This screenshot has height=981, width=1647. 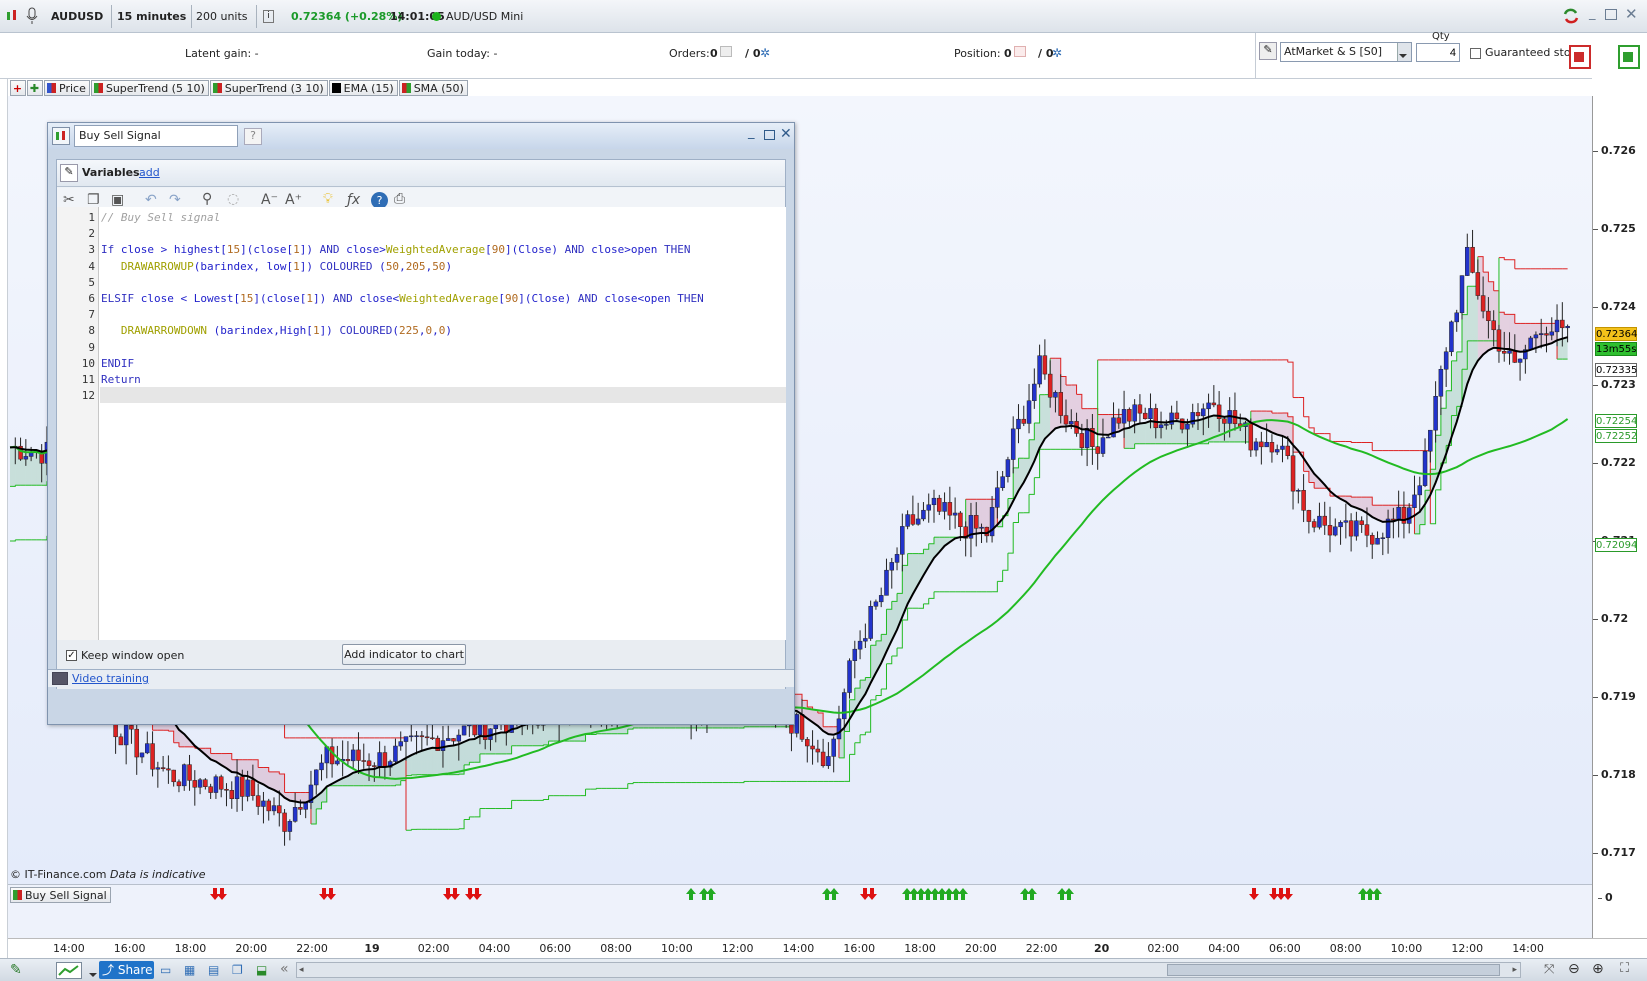 What do you see at coordinates (90, 974) in the screenshot?
I see `chevron-down-icon` at bounding box center [90, 974].